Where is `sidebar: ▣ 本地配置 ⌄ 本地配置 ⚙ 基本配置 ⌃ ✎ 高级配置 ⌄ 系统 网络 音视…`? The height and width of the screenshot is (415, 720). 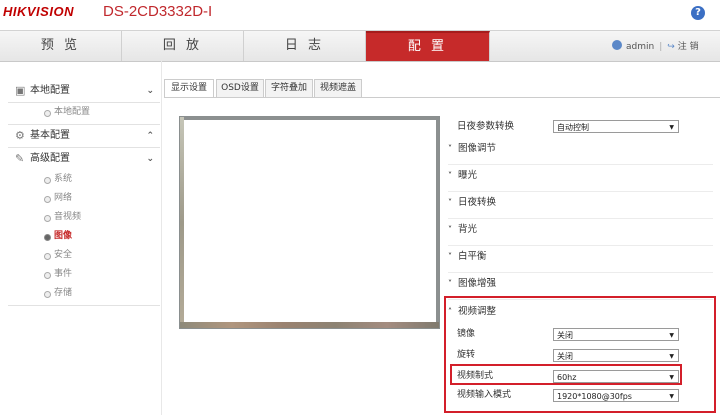
sidebar: ▣ 本地配置 ⌄ 本地配置 ⚙ 基本配置 ⌃ ✎ 高级配置 ⌄ 系统 网络 音视… is located at coordinates (84, 193).